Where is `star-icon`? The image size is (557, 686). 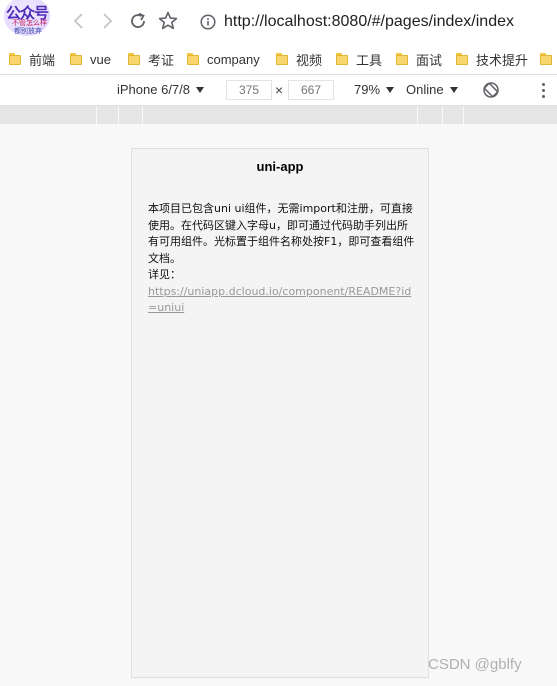 star-icon is located at coordinates (168, 20).